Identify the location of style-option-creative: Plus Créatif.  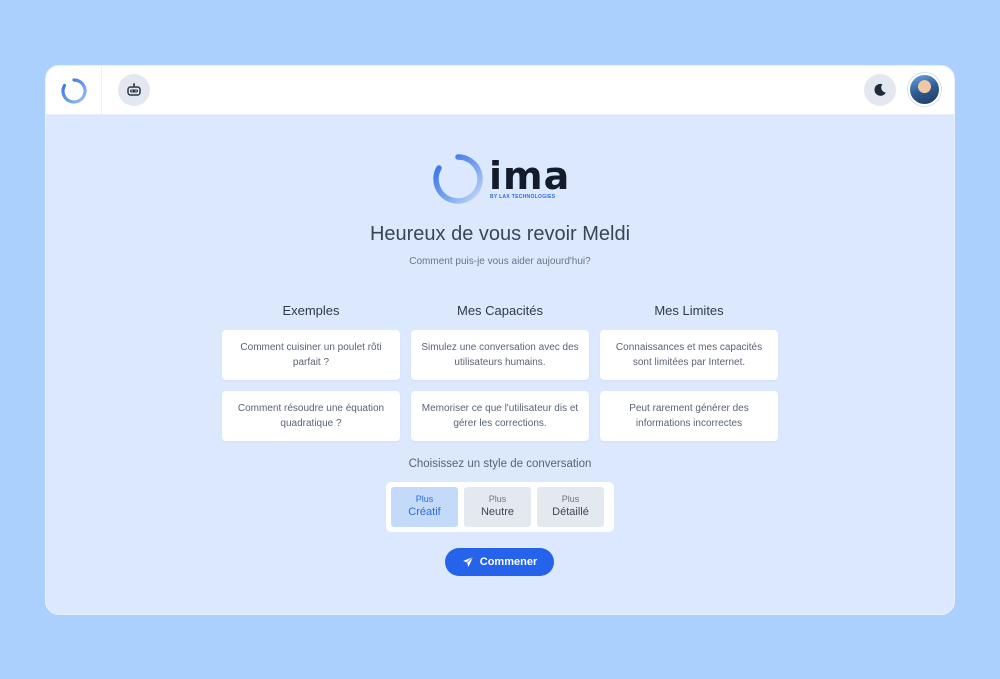
(424, 507).